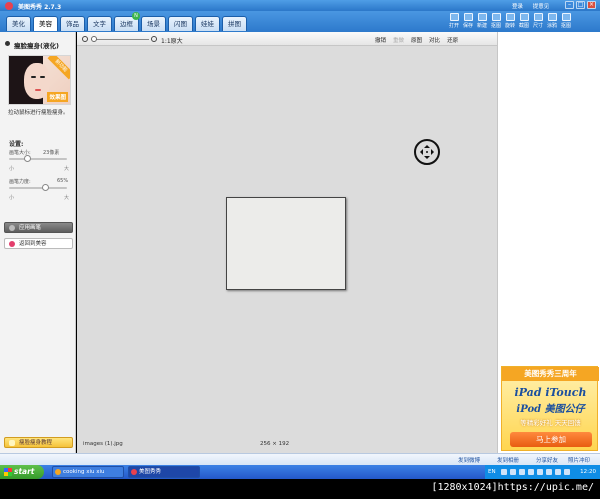 The image size is (600, 499). Describe the element at coordinates (103, 444) in the screenshot. I see `filename: images (1).jpg` at that location.